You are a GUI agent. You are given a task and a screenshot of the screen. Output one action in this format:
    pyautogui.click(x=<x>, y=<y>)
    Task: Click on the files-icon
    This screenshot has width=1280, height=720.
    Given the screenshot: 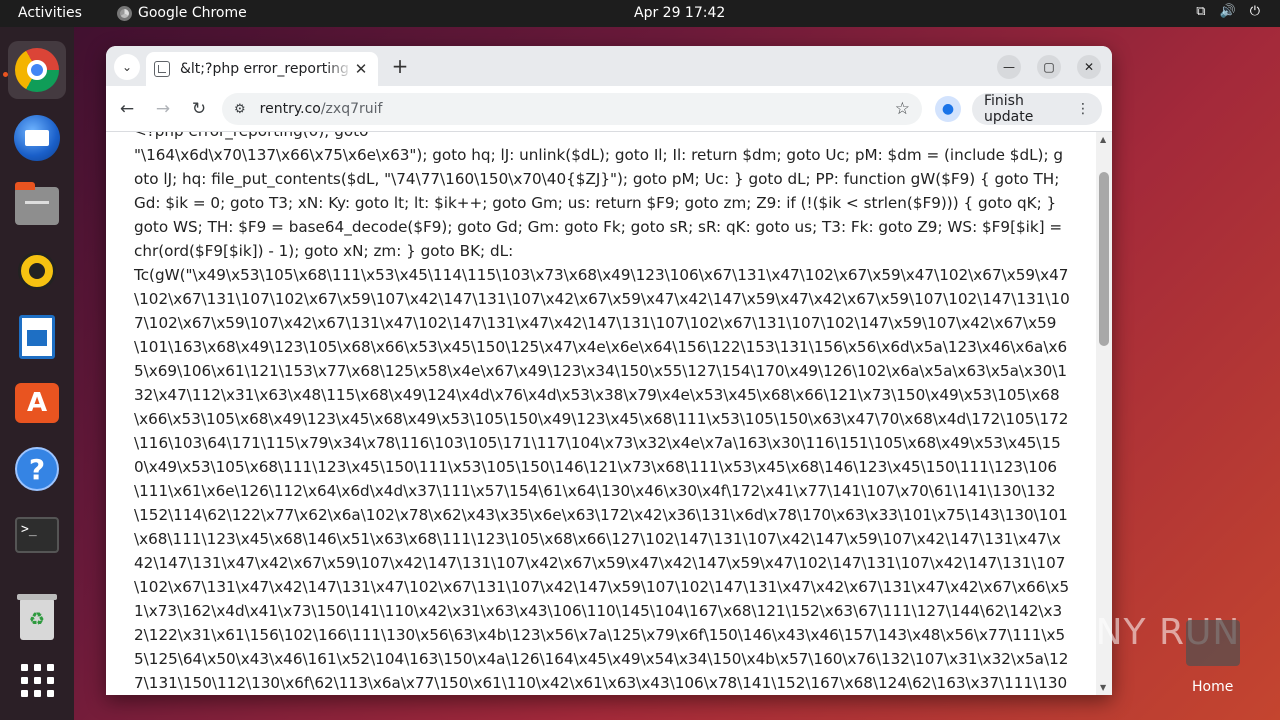 What is the action you would take?
    pyautogui.click(x=37, y=203)
    